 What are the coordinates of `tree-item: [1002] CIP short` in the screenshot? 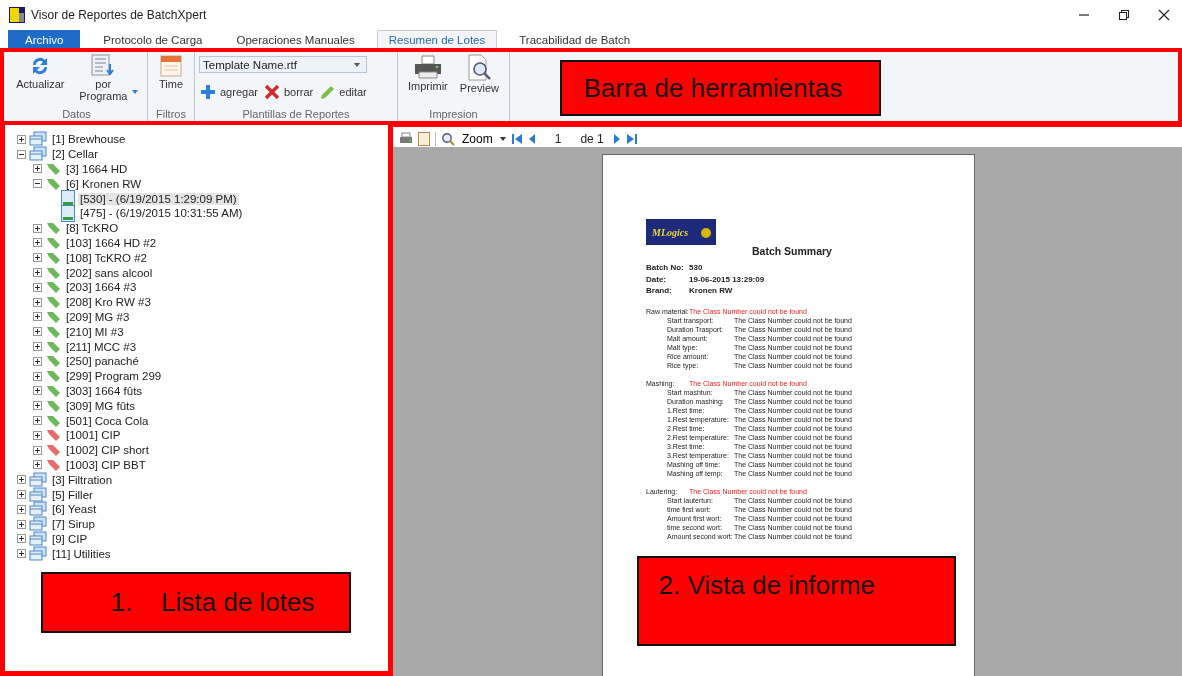 It's located at (107, 450).